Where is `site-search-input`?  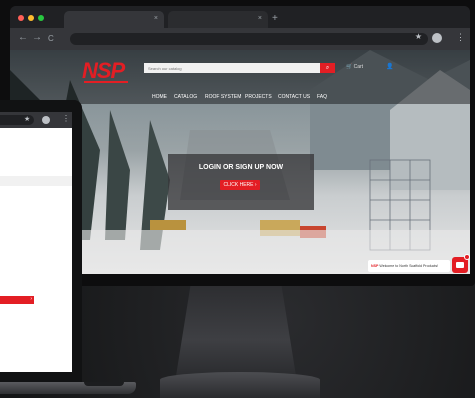
site-search-input is located at coordinates (232, 68).